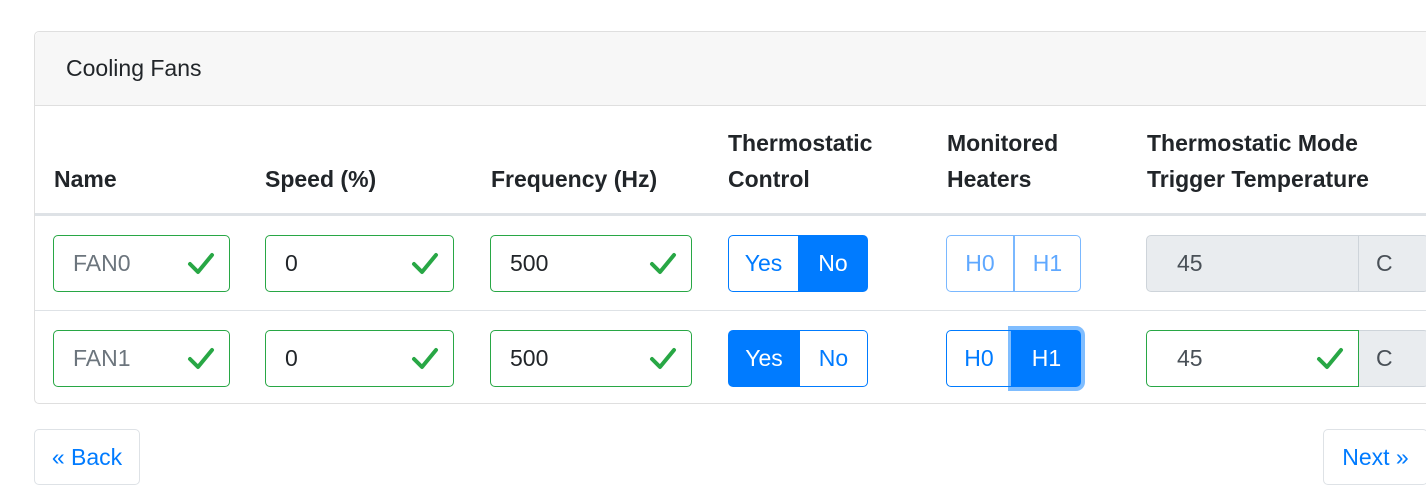  I want to click on fan1-heater-h1-button: H1, so click(1046, 358).